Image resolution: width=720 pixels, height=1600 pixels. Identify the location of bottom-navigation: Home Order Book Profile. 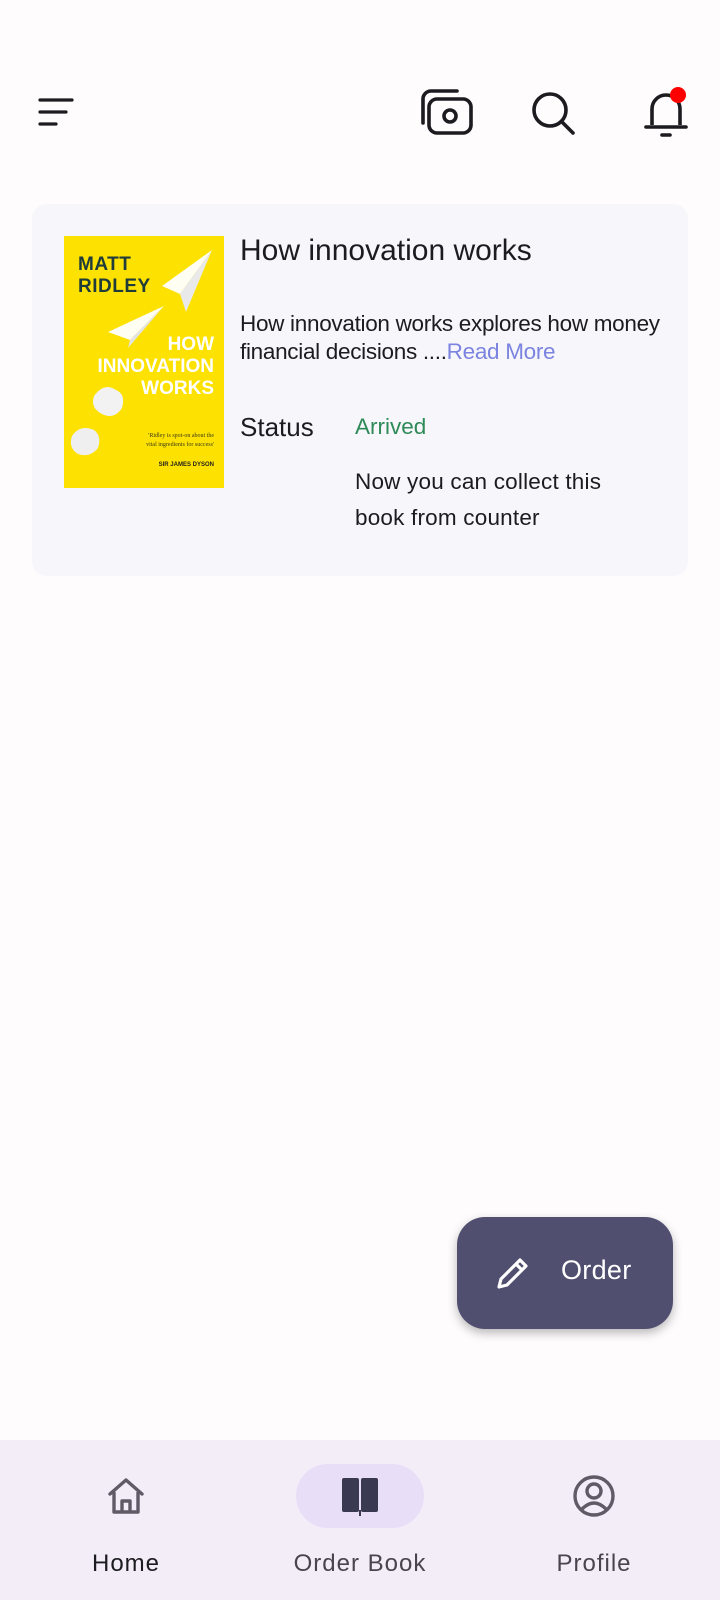
(360, 1520).